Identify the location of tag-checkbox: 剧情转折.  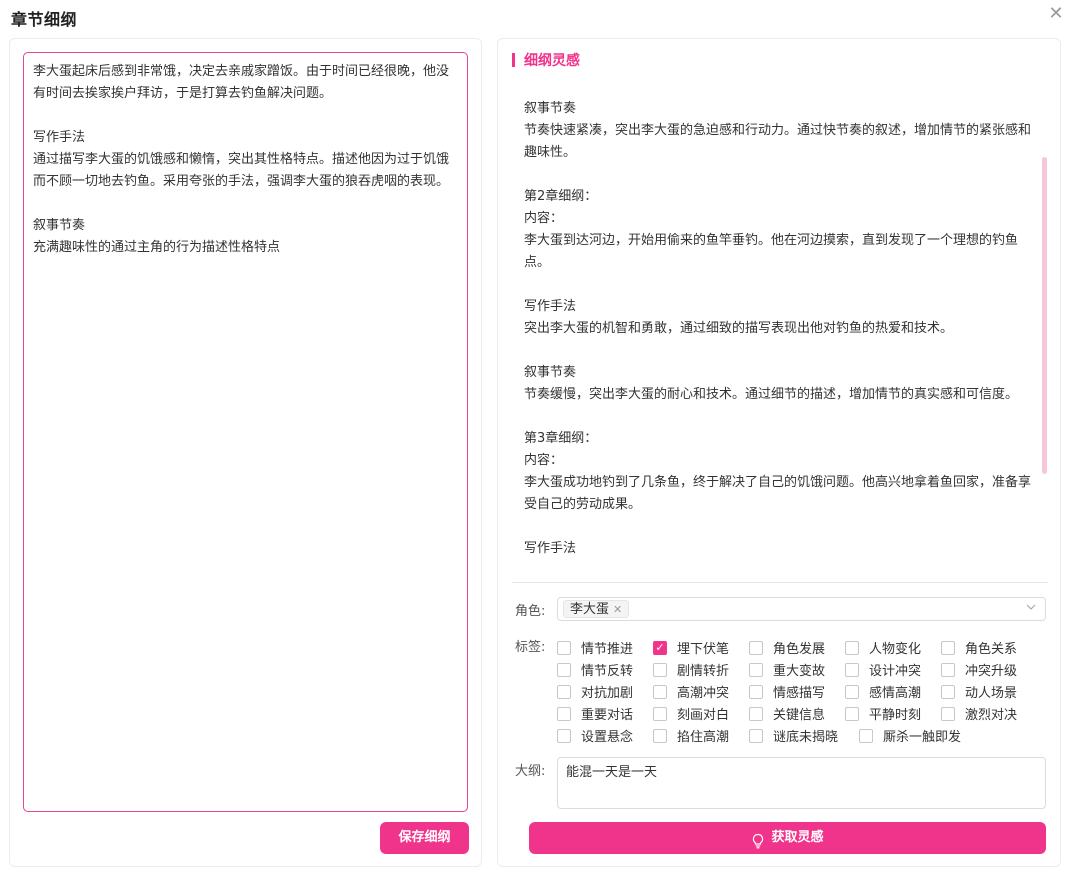
(691, 669).